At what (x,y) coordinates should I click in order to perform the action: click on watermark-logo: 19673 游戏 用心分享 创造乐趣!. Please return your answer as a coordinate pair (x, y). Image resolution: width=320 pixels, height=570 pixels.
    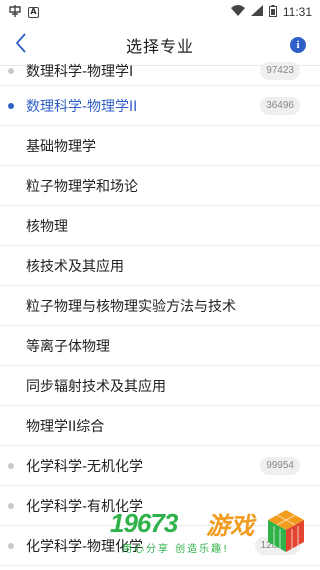
    Looking at the image, I should click on (210, 535).